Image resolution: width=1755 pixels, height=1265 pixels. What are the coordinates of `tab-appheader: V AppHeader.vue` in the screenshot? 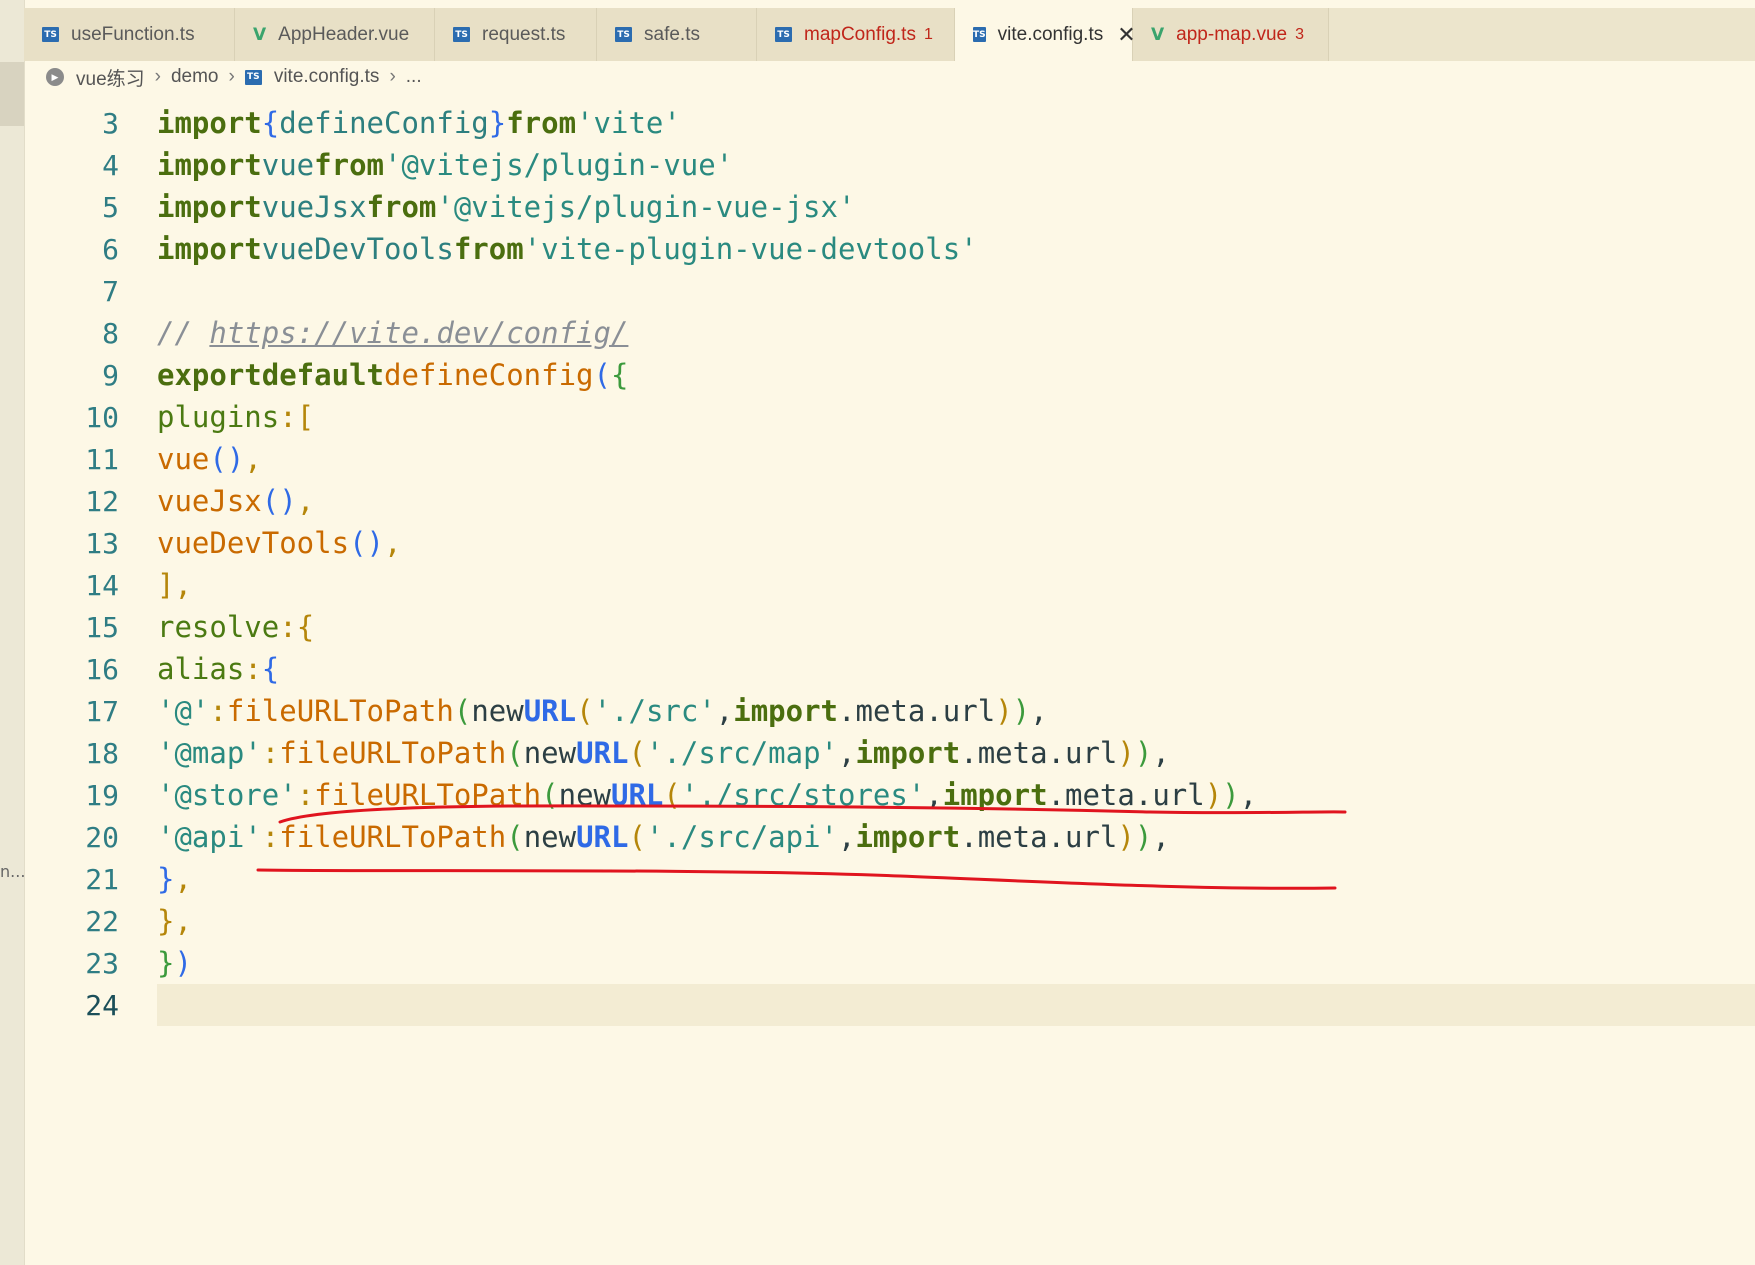 It's located at (335, 34).